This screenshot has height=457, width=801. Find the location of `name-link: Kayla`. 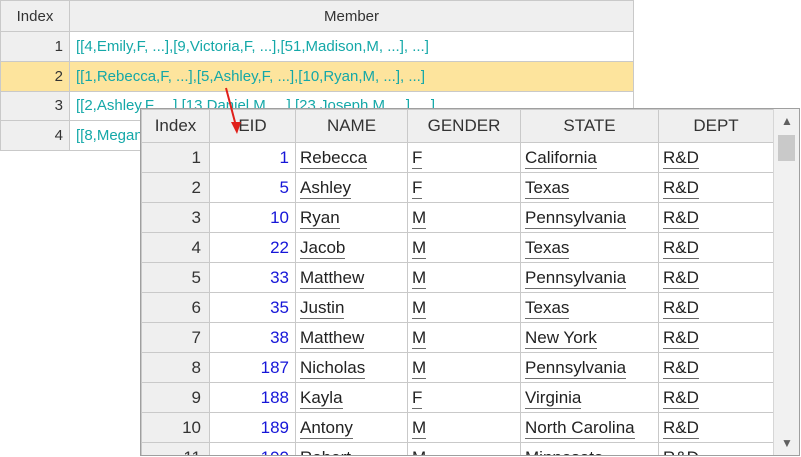

name-link: Kayla is located at coordinates (321, 398).